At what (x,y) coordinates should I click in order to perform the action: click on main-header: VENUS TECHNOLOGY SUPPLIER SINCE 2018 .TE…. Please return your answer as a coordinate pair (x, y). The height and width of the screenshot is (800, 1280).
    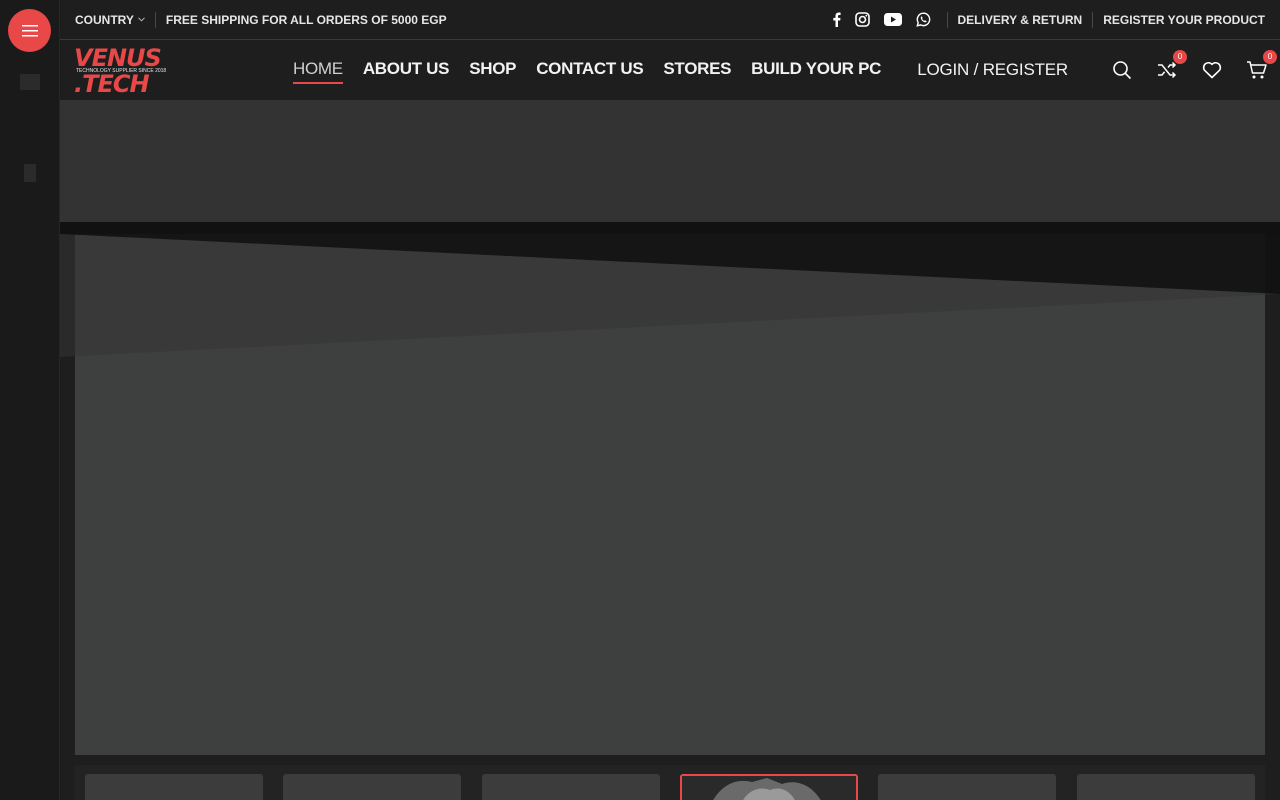
    Looking at the image, I should click on (670, 70).